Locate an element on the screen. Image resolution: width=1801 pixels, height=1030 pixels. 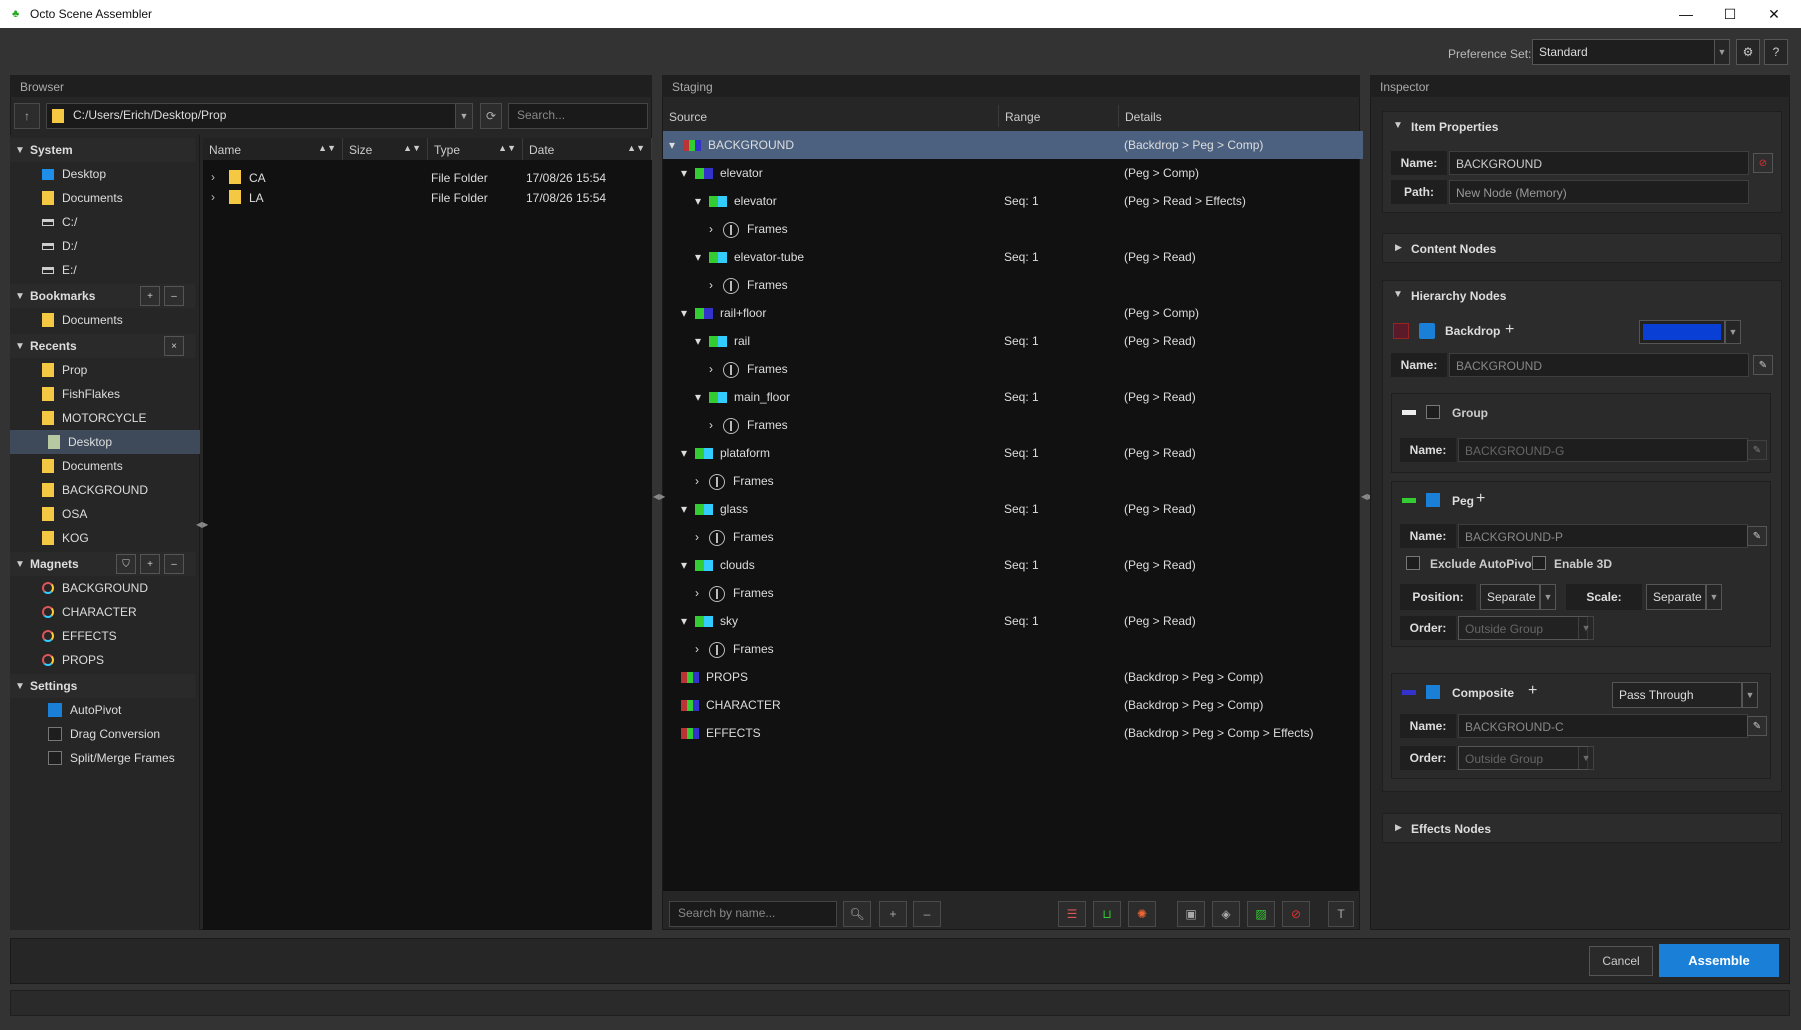
item-properties-title: Item Properties is located at coordinates (1454, 127).